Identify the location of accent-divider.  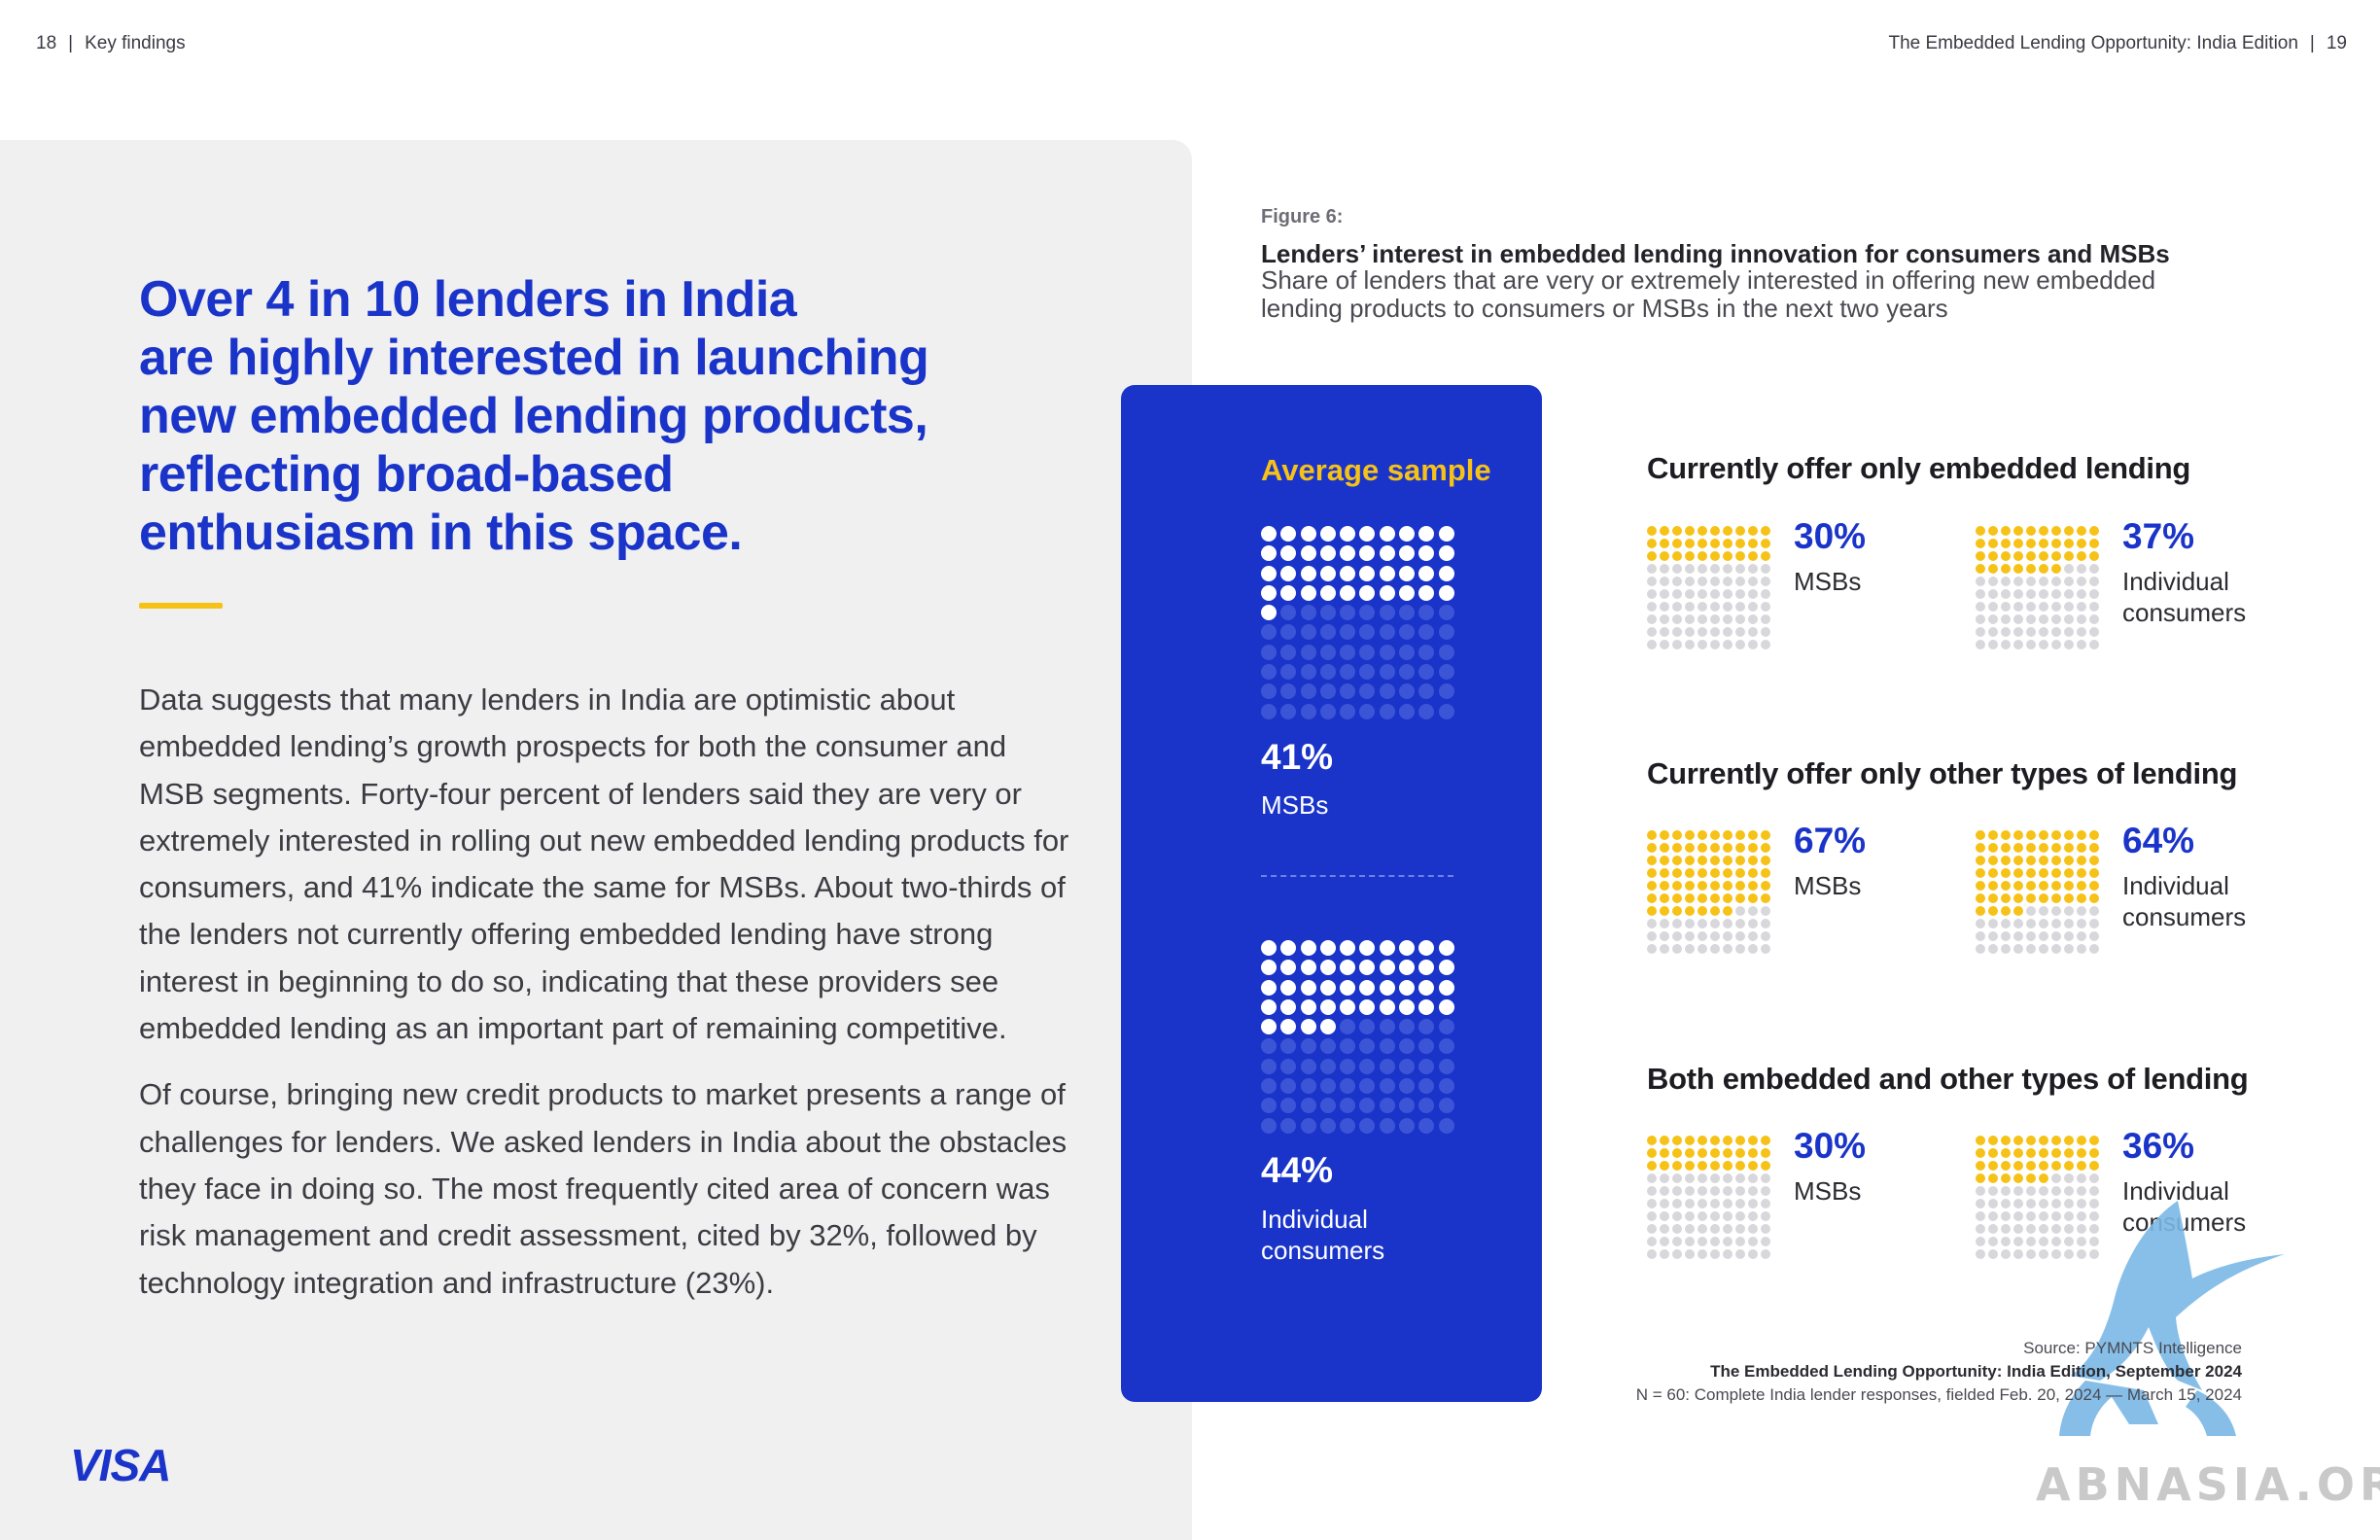
(181, 606).